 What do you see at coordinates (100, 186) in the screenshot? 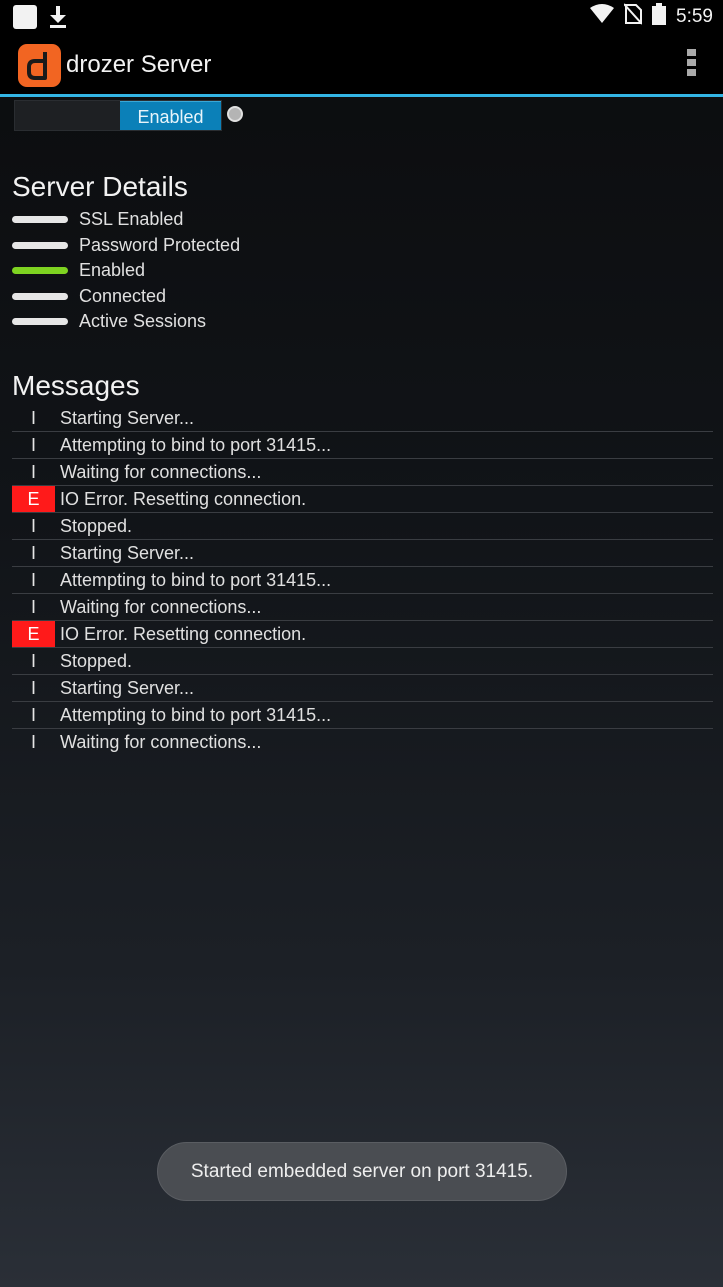
I see `server-details-heading: Server Details` at bounding box center [100, 186].